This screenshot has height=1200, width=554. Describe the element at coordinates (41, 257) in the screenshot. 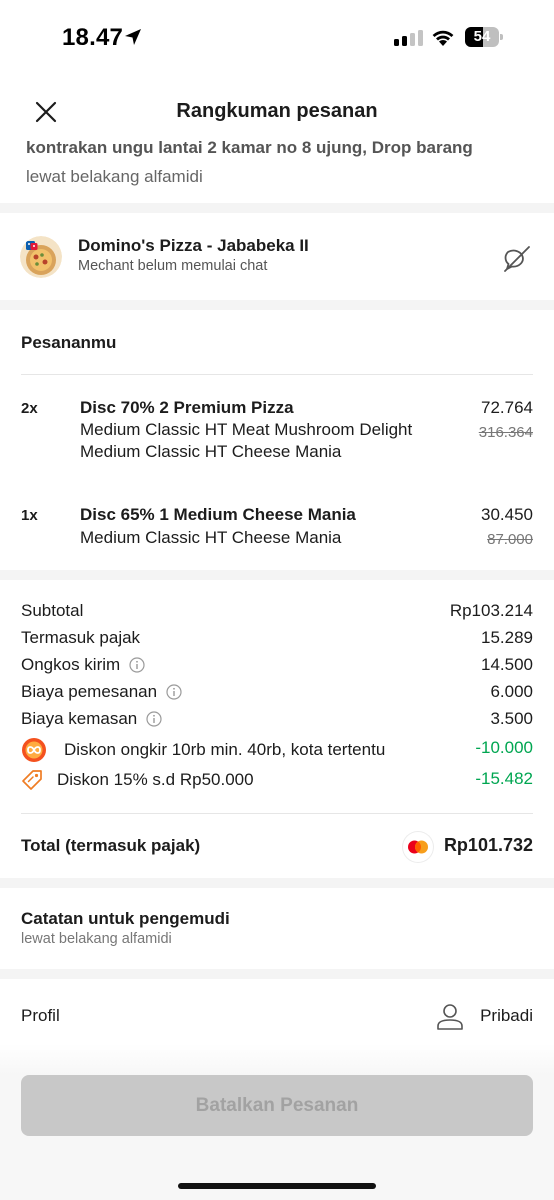

I see `merchant-logo` at that location.